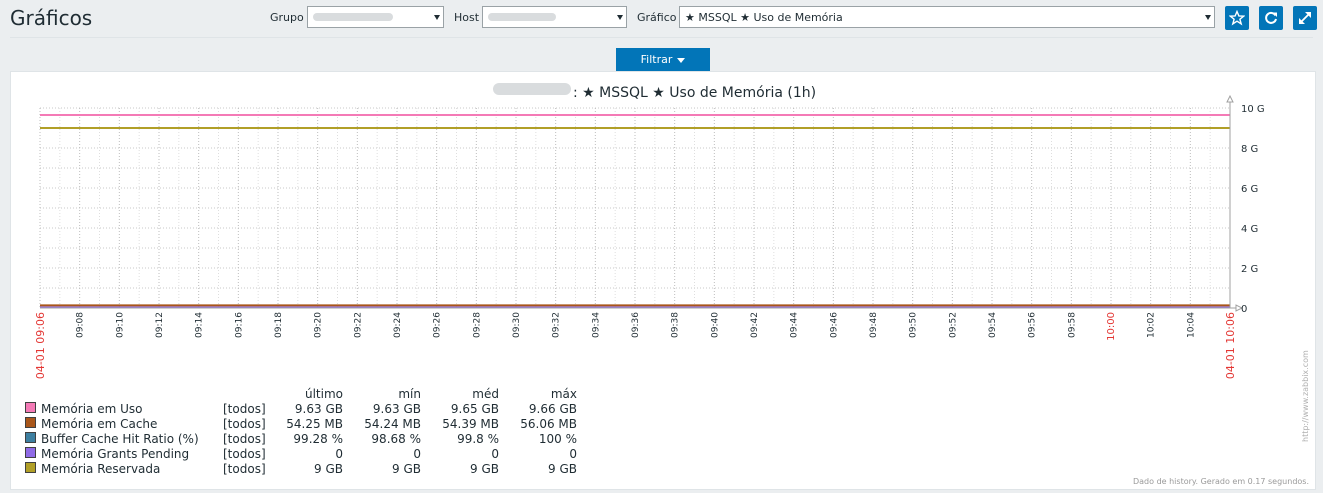 This screenshot has width=1323, height=493. Describe the element at coordinates (1230, 98) in the screenshot. I see `y-axis-arrow` at that location.